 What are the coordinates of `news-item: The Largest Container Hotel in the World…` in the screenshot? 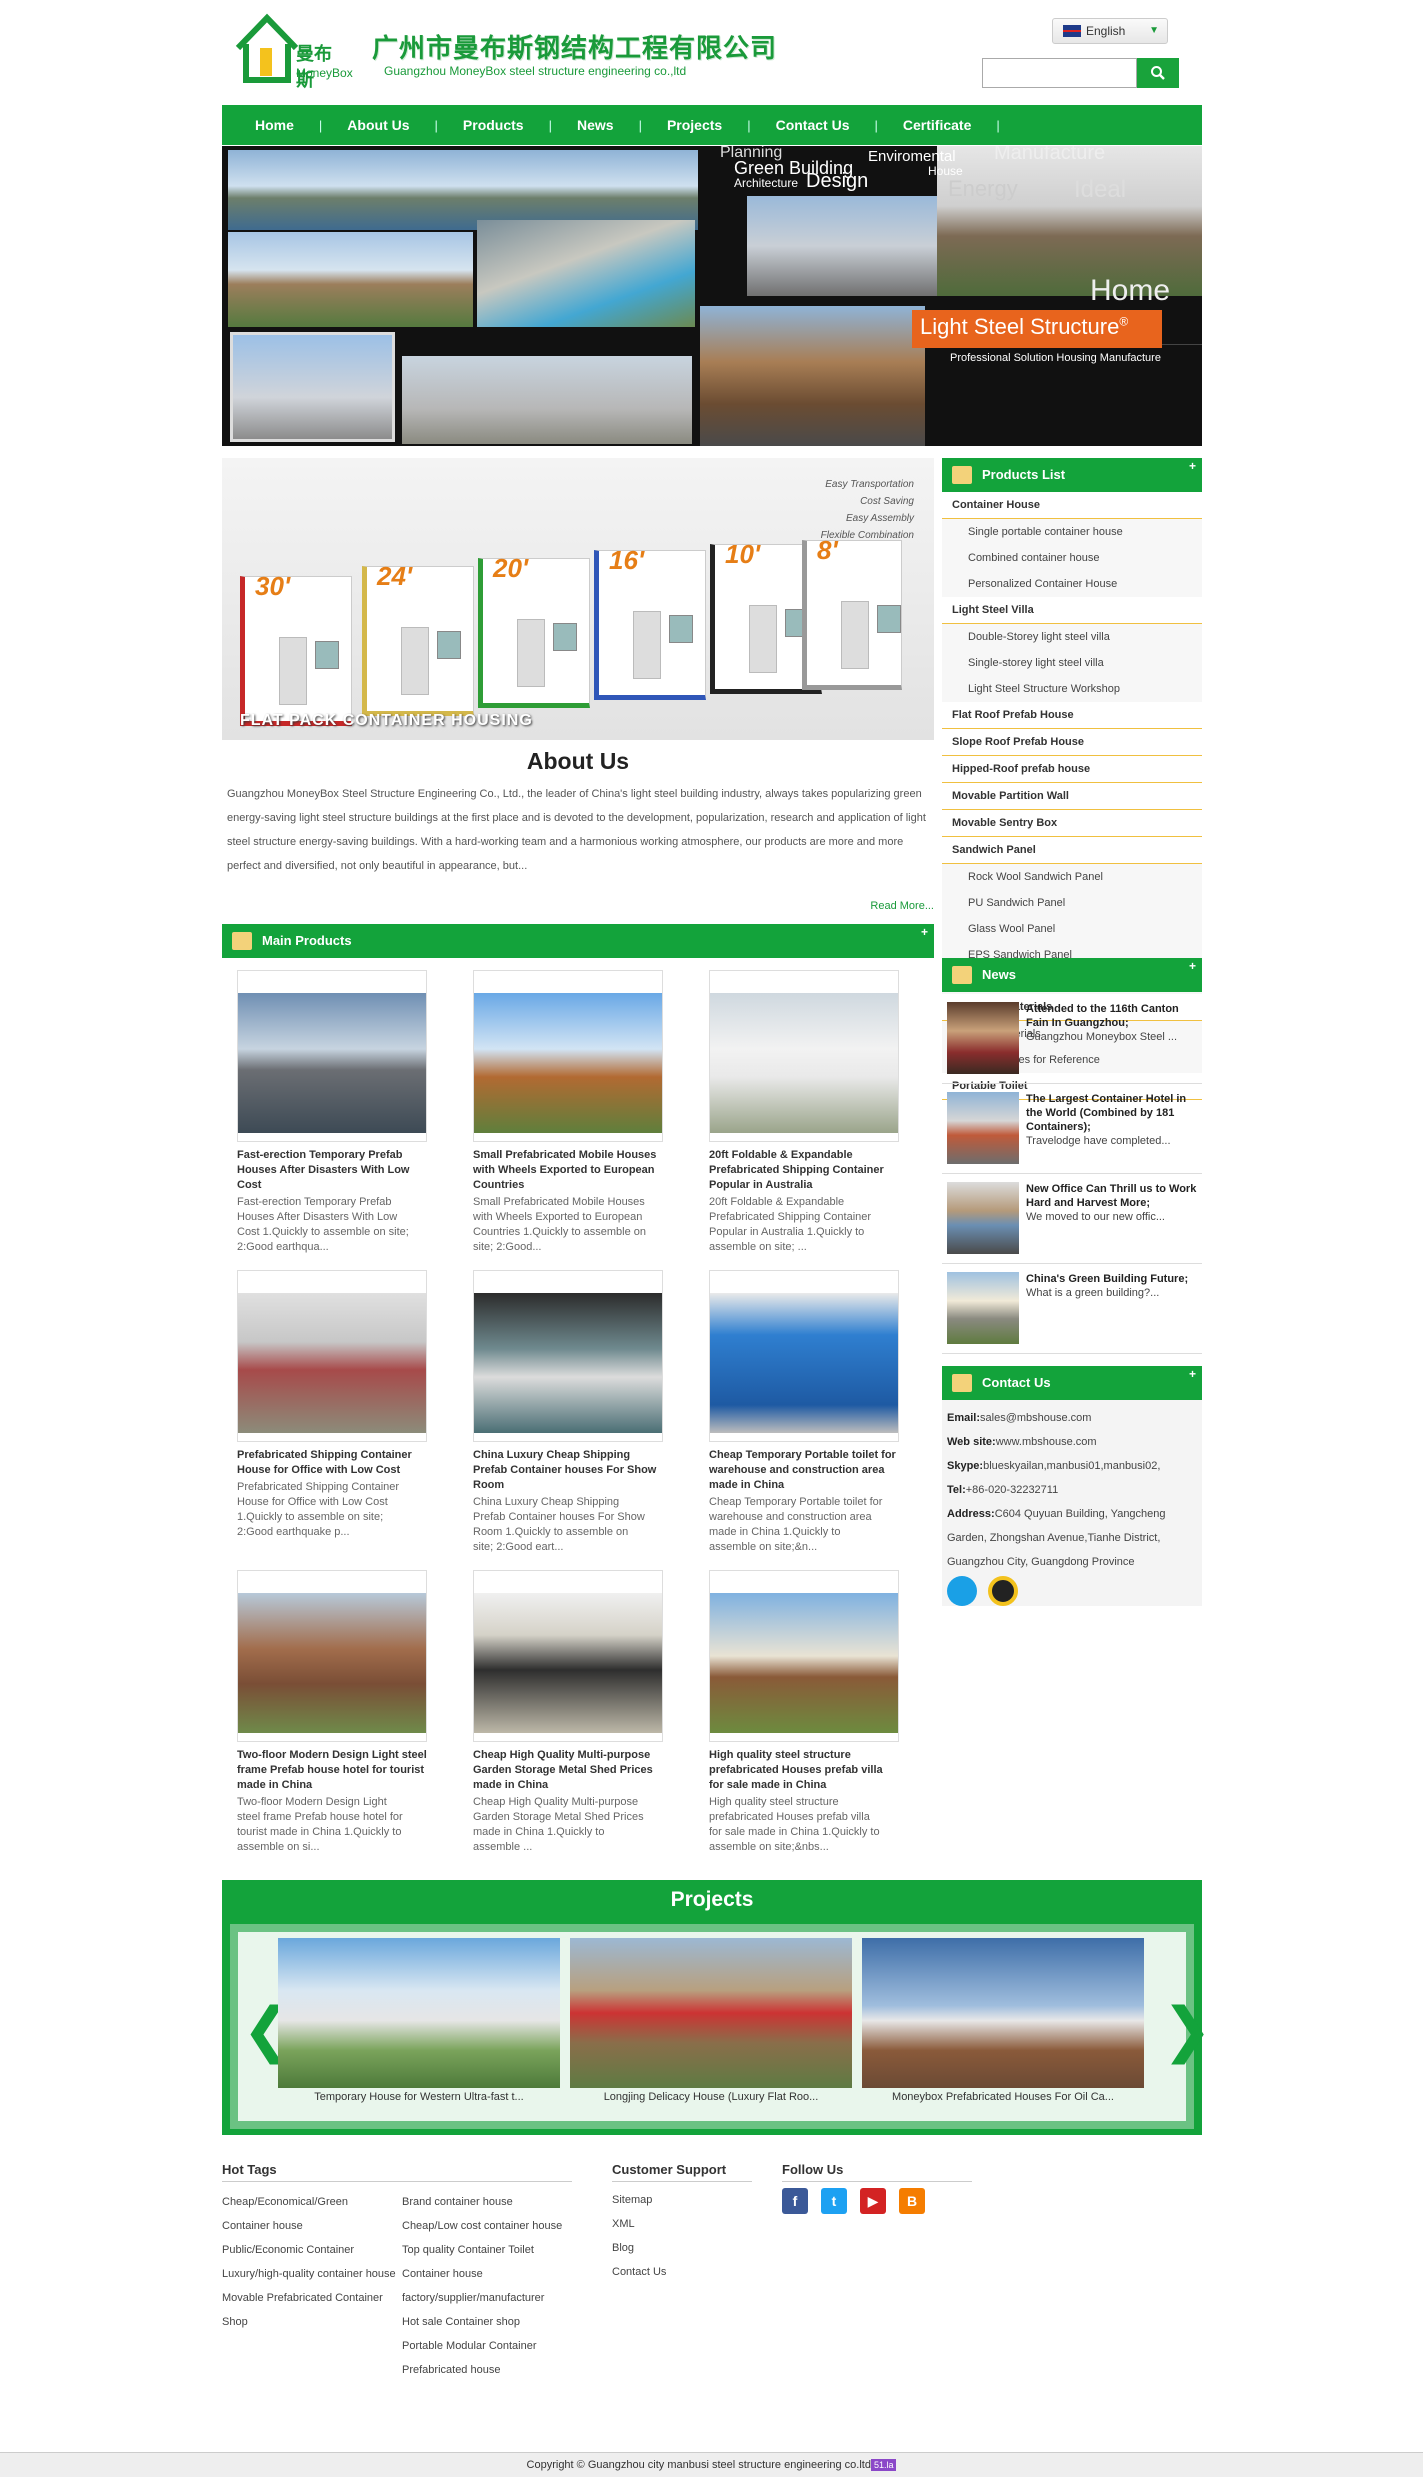 It's located at (1072, 1129).